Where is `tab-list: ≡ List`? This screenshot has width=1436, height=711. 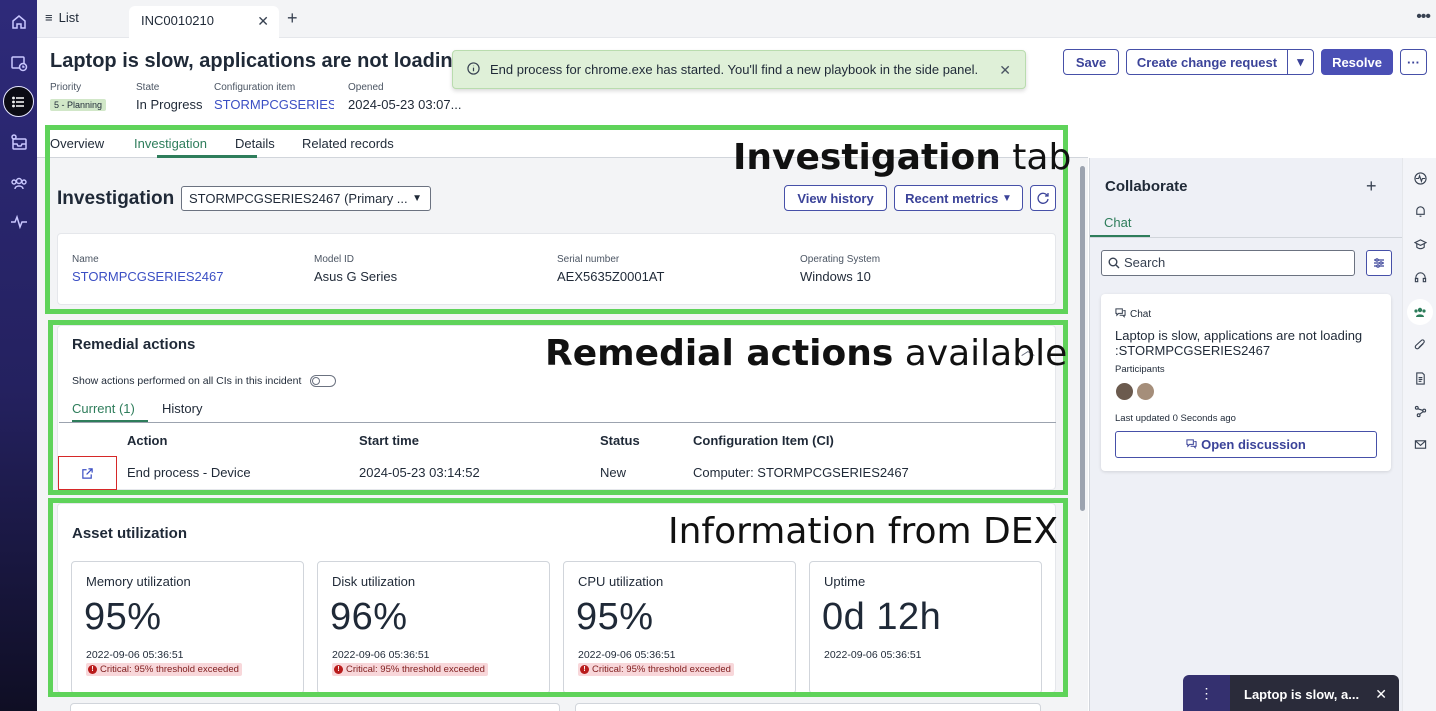 tab-list: ≡ List is located at coordinates (62, 17).